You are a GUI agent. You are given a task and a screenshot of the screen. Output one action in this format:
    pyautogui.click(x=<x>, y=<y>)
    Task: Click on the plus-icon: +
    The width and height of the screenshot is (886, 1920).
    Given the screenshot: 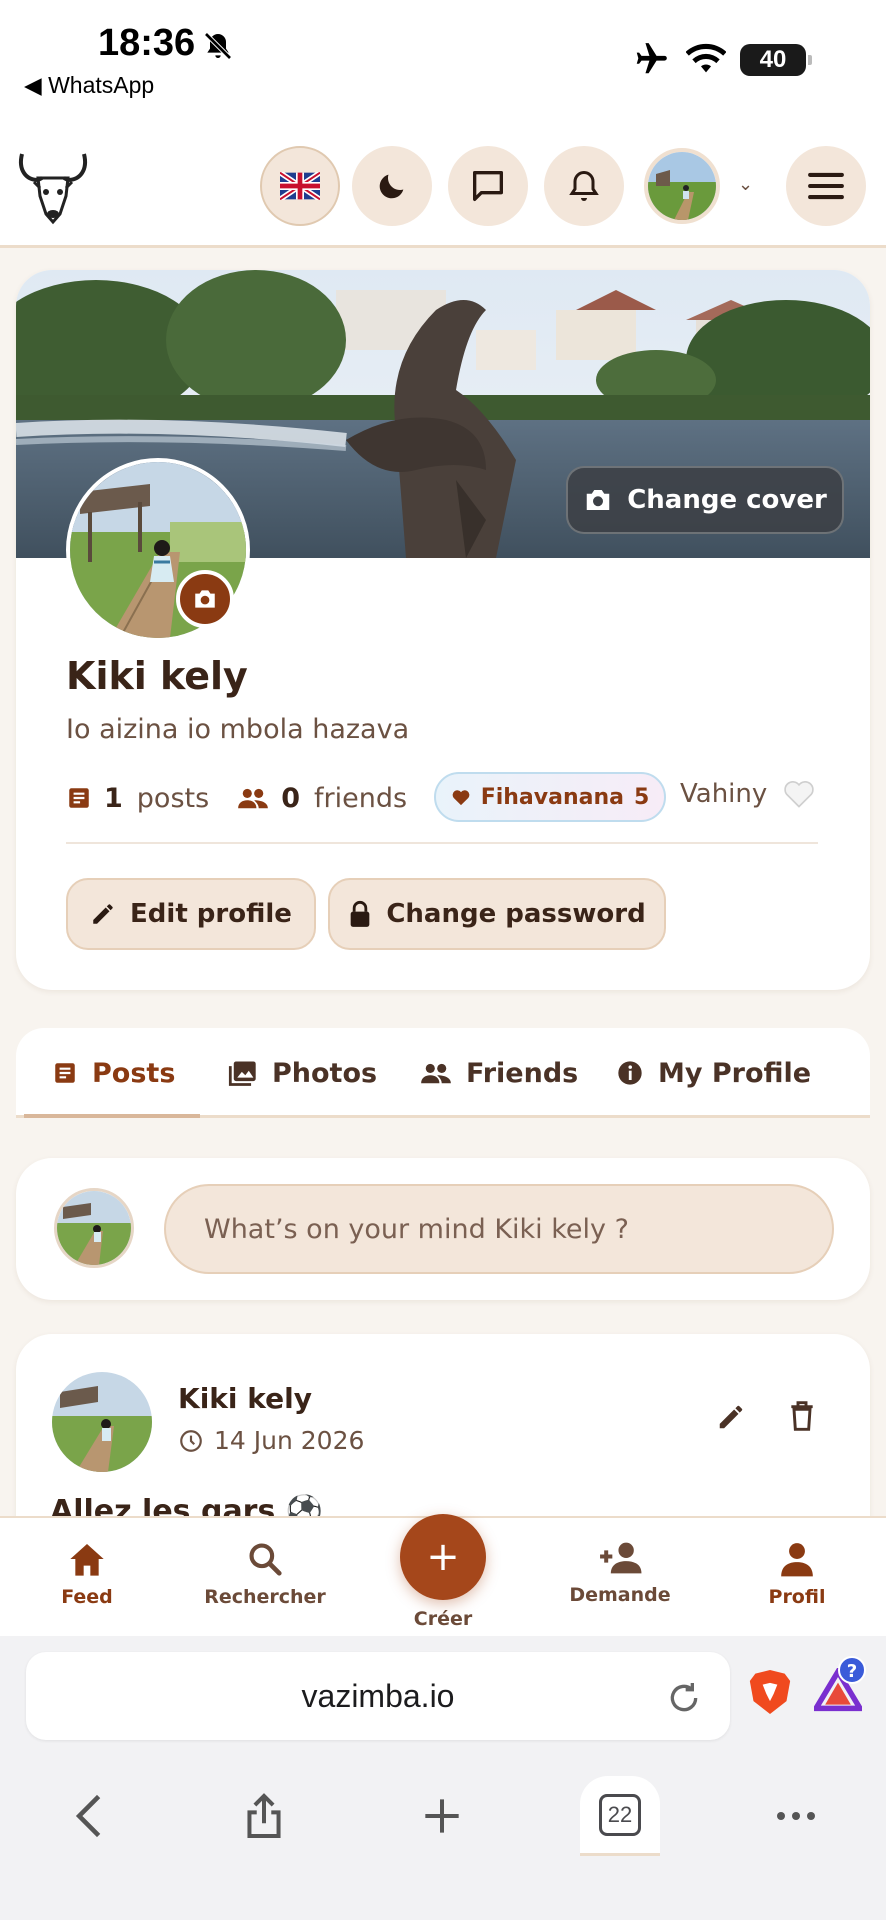 What is the action you would take?
    pyautogui.click(x=443, y=1557)
    